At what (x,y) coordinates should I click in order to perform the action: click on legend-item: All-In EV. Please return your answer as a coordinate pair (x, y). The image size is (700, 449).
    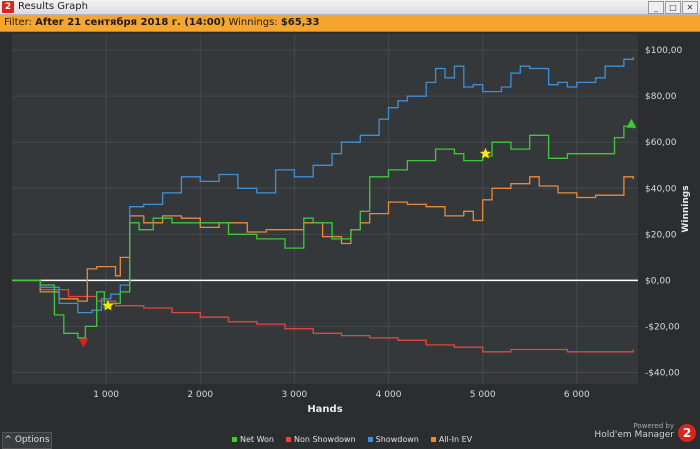
    Looking at the image, I should click on (451, 439).